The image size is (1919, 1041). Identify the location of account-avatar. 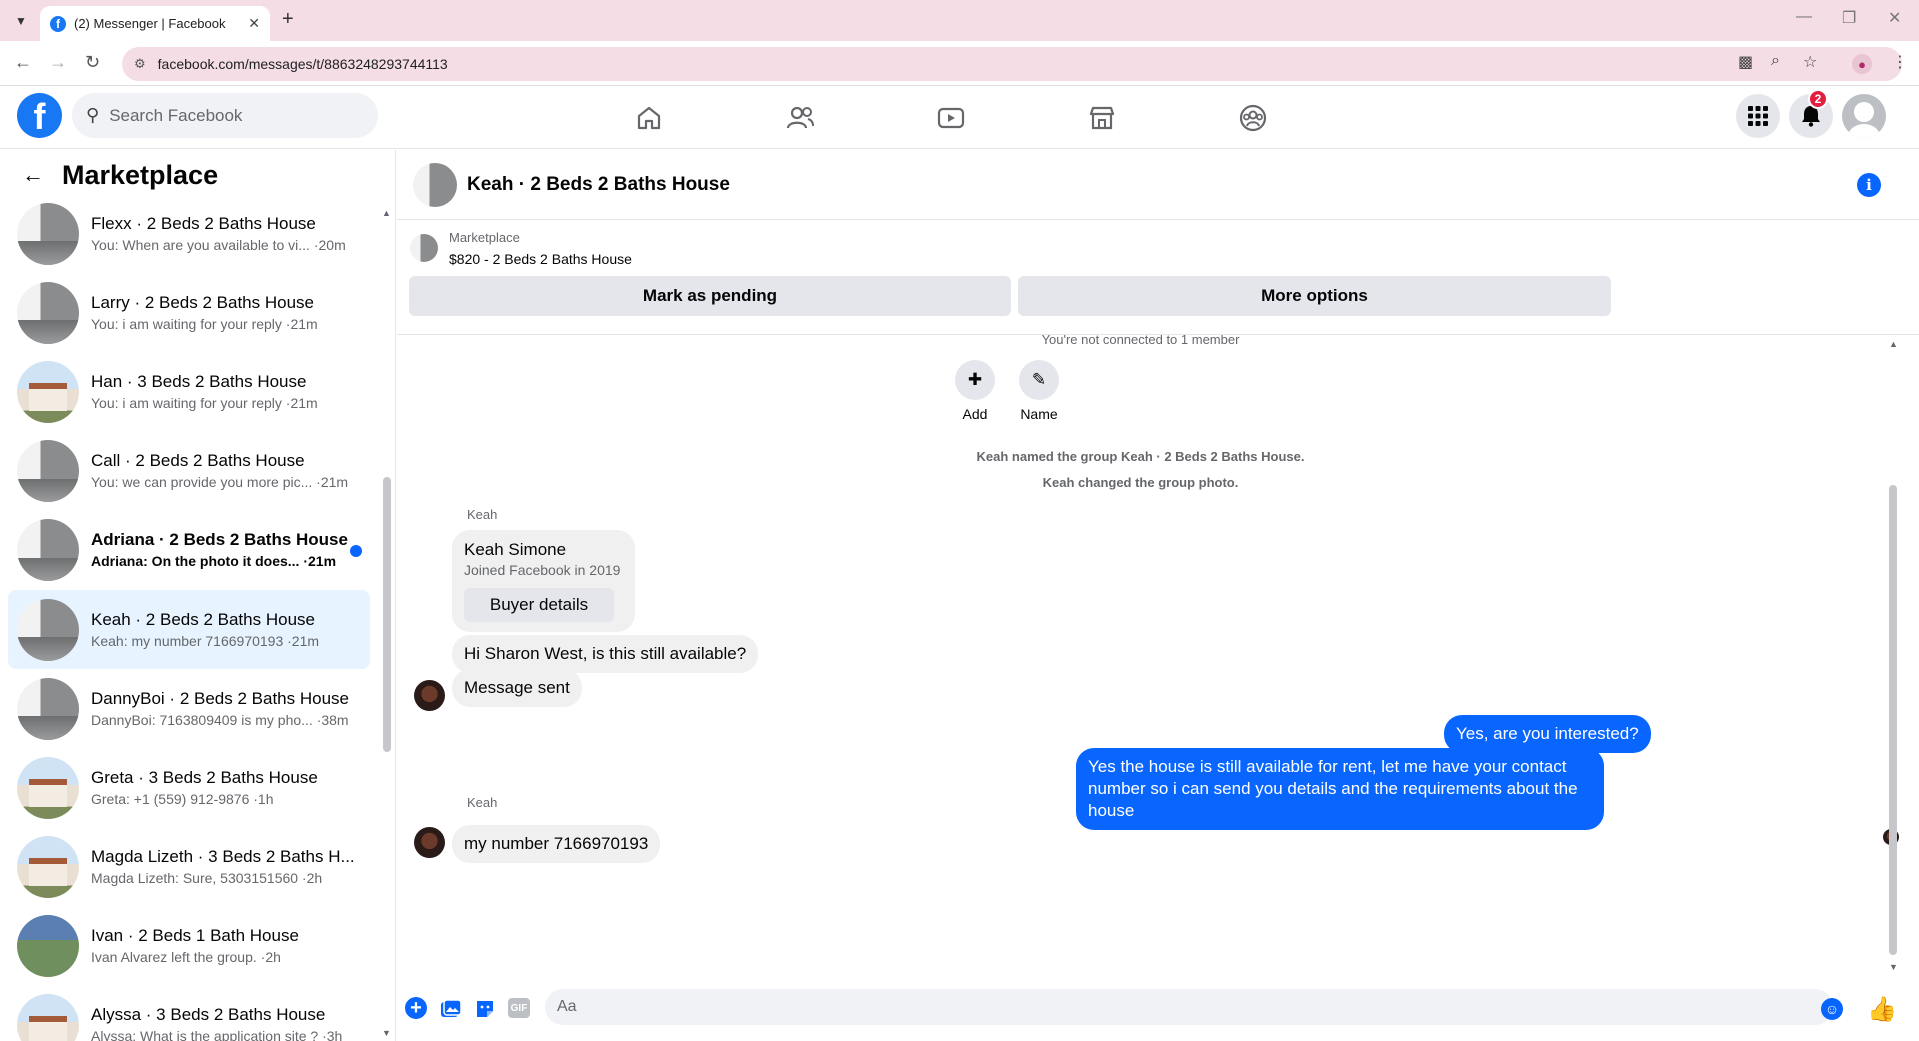
(1864, 116).